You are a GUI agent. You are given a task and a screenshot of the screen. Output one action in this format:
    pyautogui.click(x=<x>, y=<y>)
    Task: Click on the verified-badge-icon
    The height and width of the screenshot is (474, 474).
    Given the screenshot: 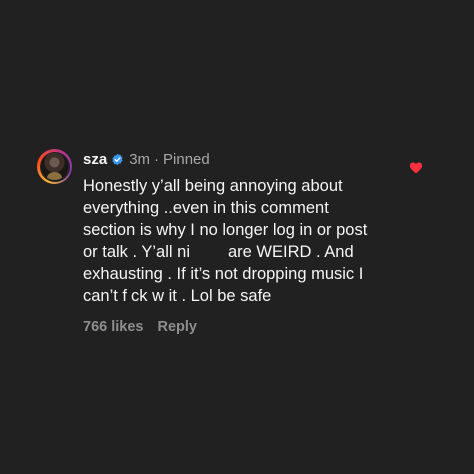 What is the action you would take?
    pyautogui.click(x=117, y=159)
    